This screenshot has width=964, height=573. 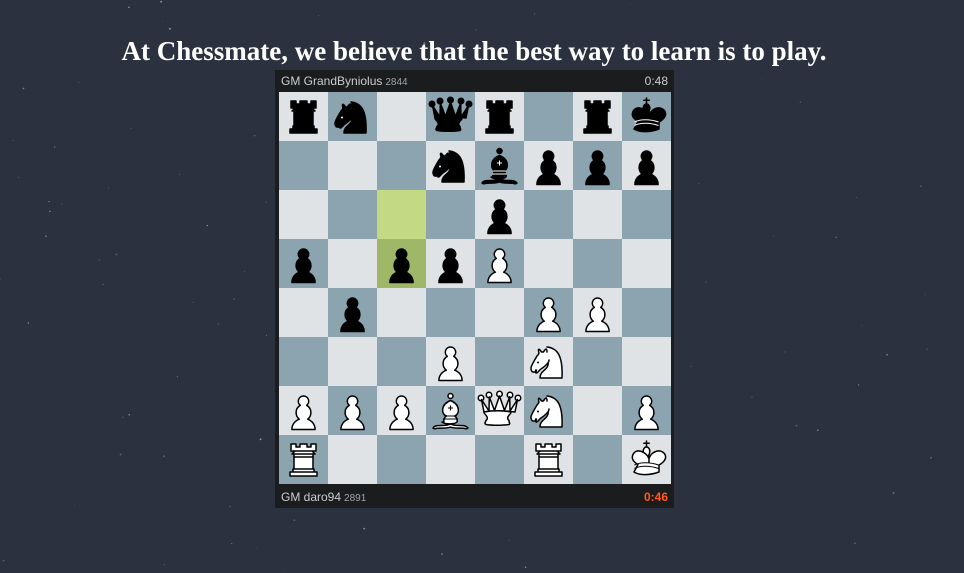 I want to click on bottom-player-clock: 0:46, so click(x=655, y=497).